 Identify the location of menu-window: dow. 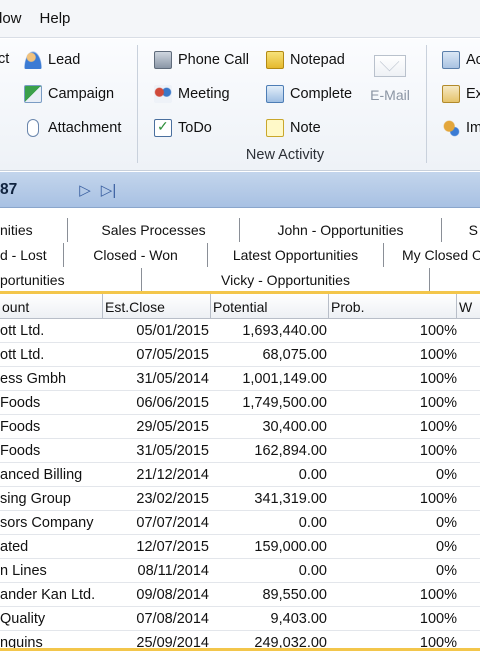
(11, 18).